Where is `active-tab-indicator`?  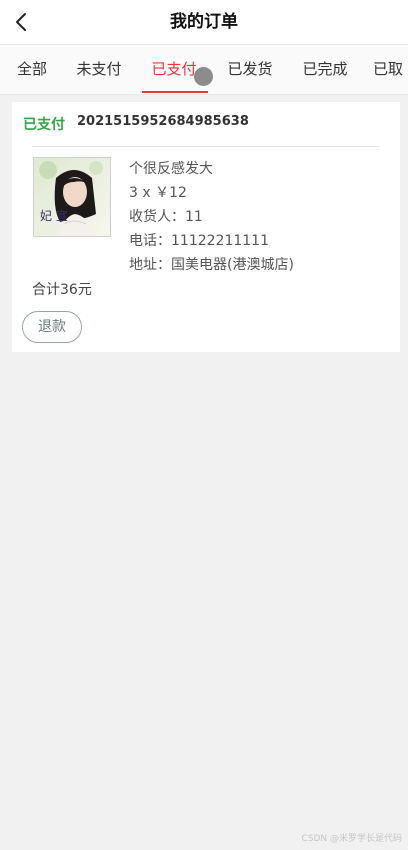 active-tab-indicator is located at coordinates (175, 92).